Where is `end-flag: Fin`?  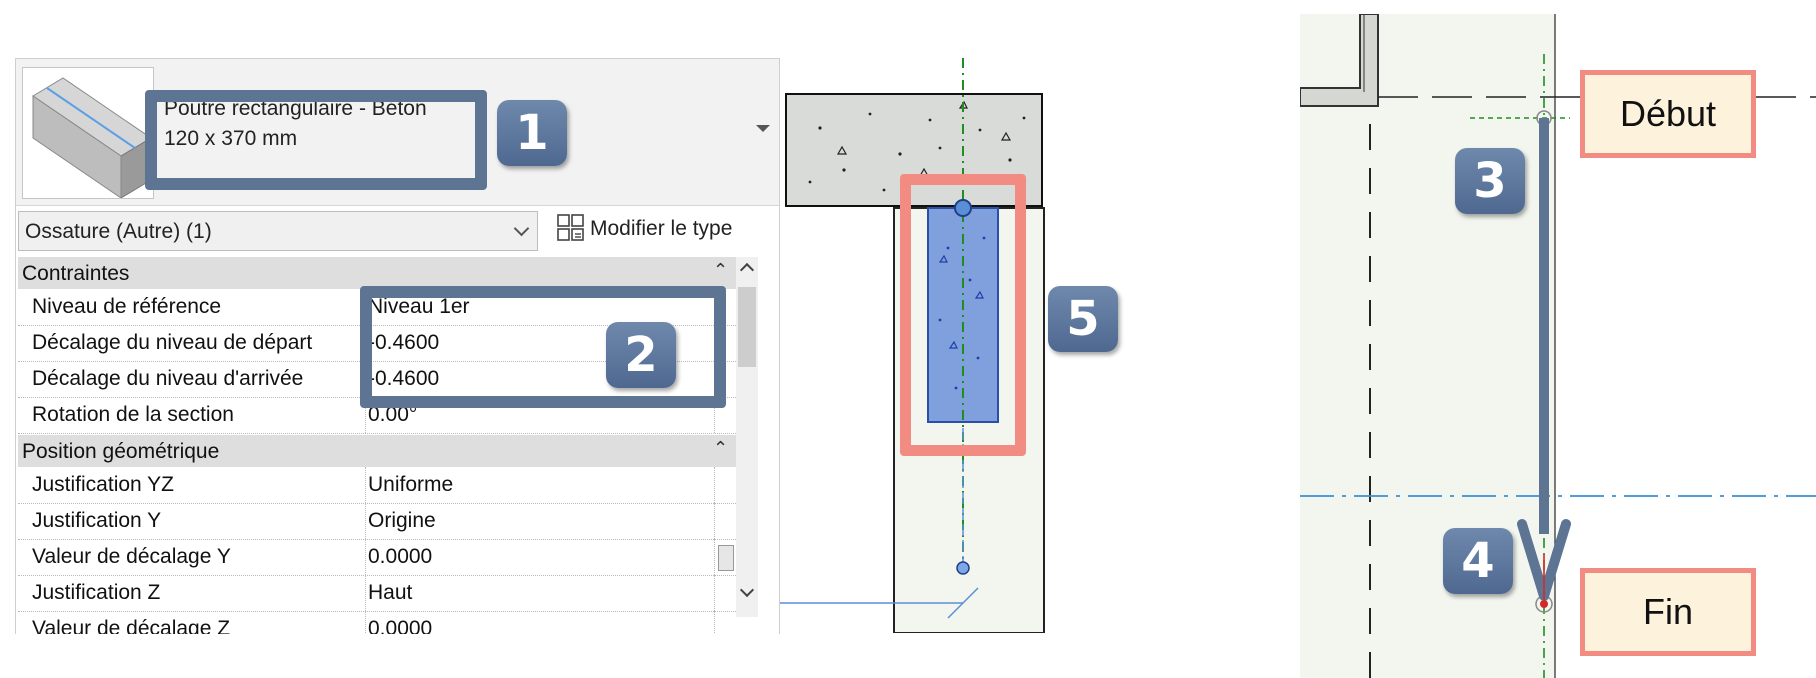
end-flag: Fin is located at coordinates (1668, 612).